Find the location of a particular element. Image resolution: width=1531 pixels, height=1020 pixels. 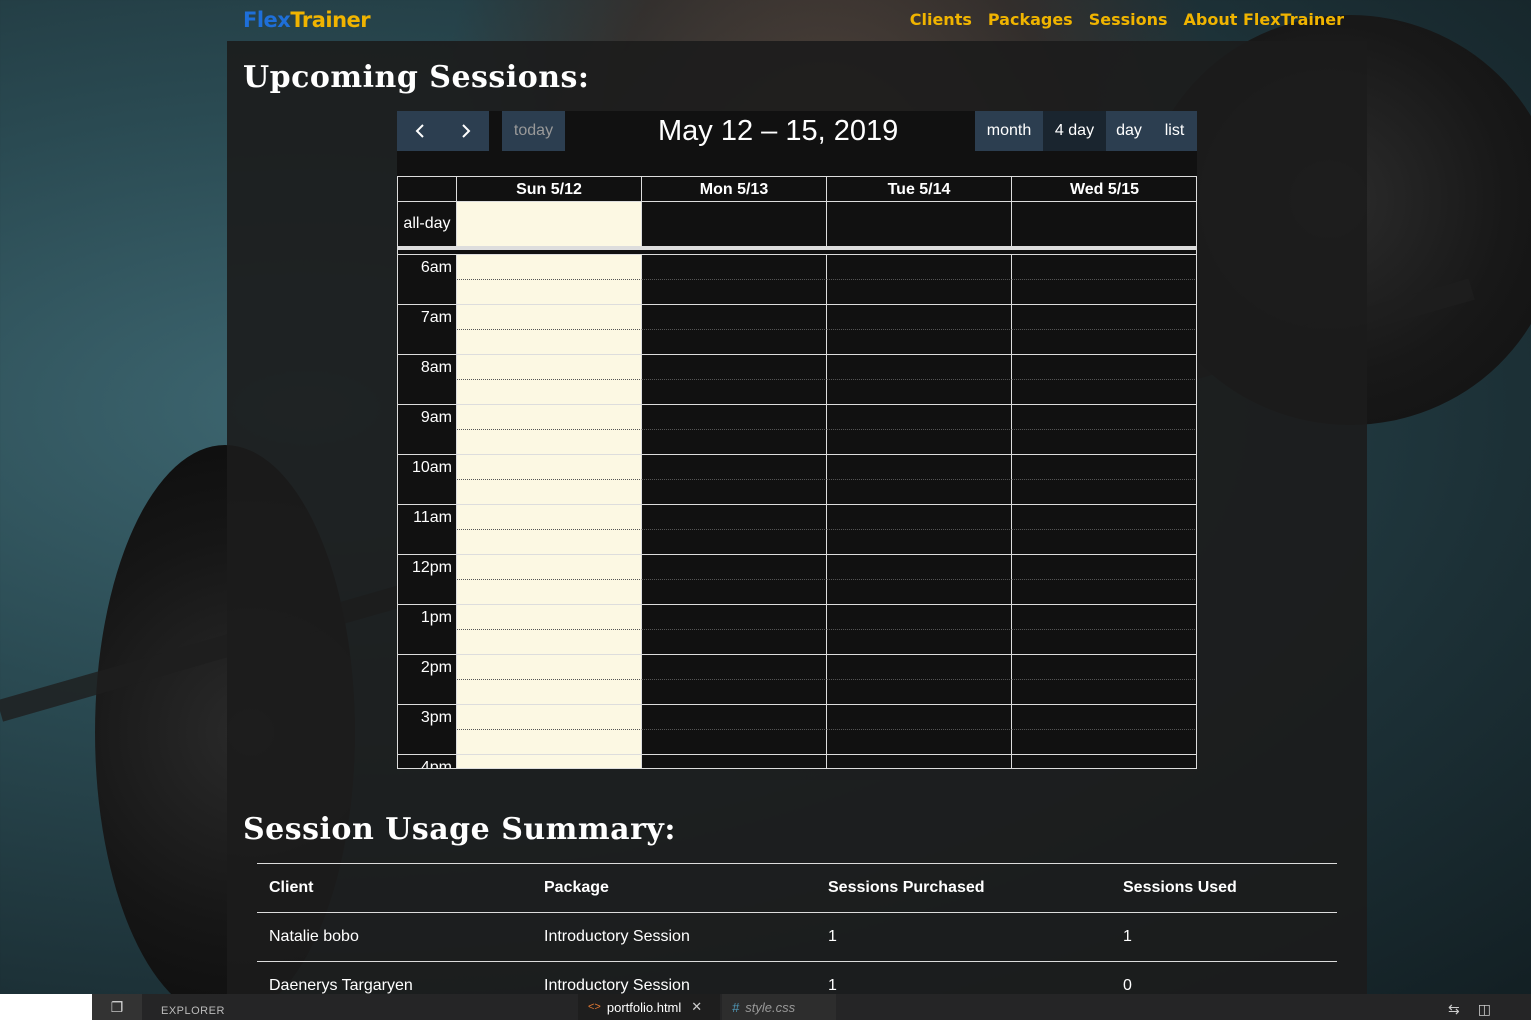

view-list-button: list is located at coordinates (1174, 131).